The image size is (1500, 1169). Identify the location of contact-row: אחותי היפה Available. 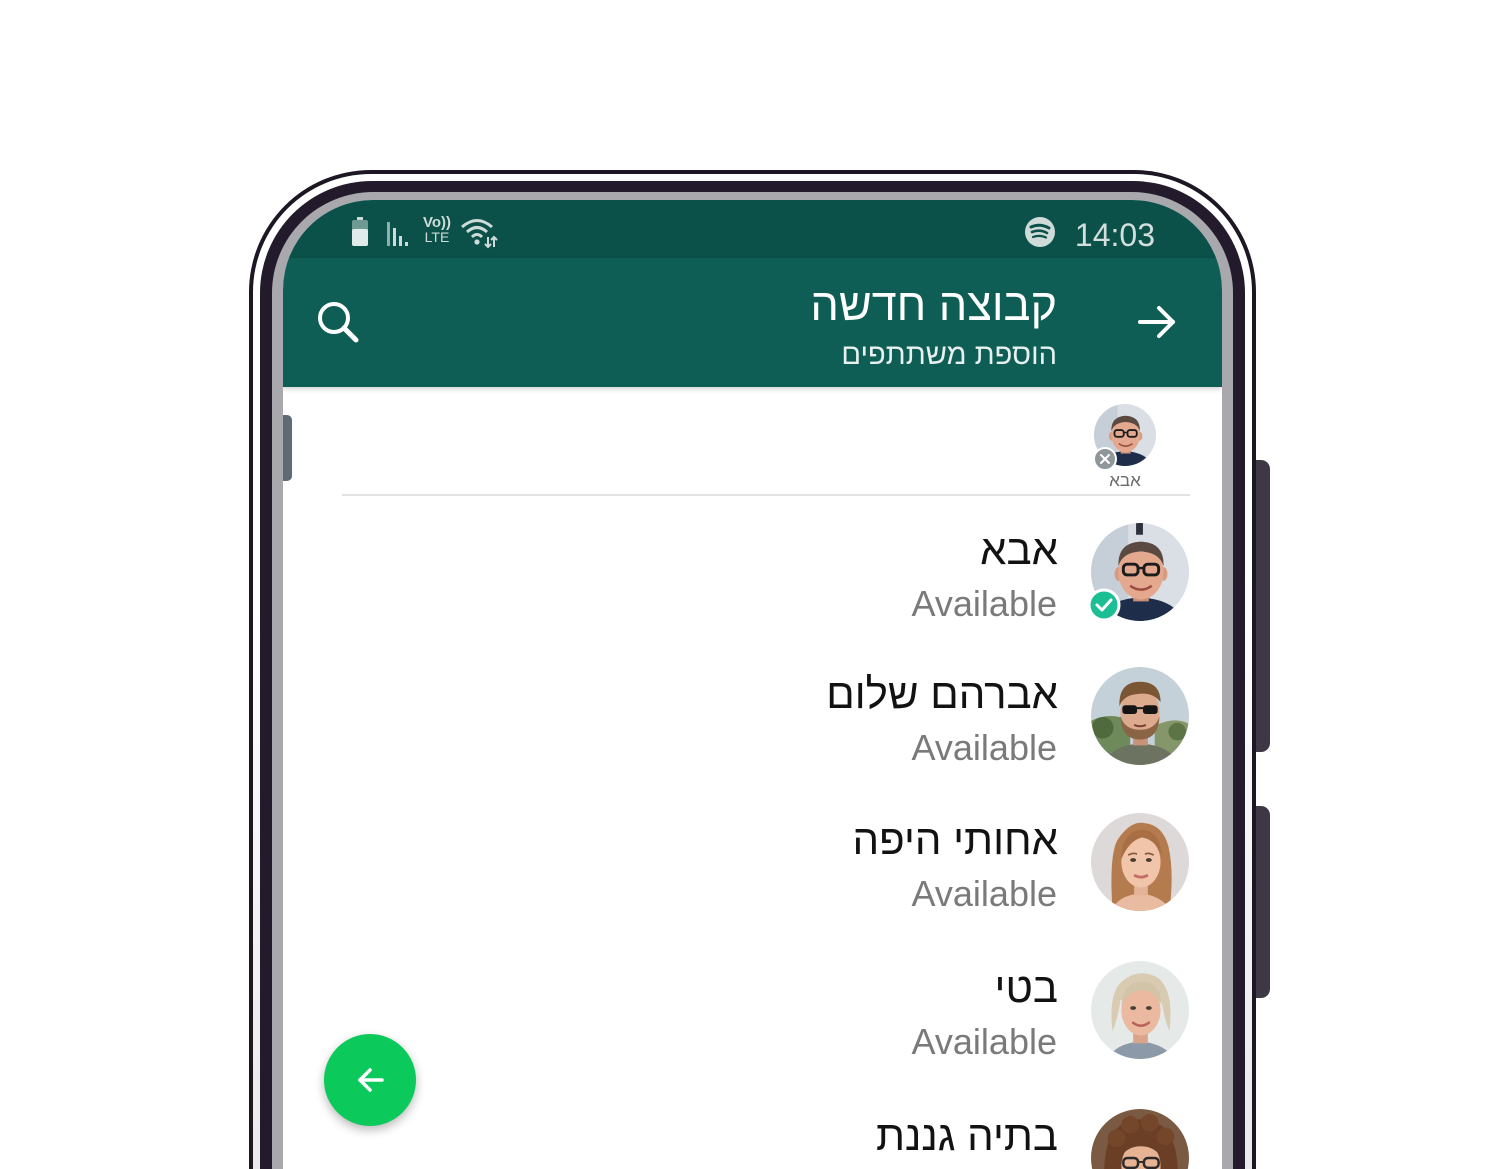
(752, 863).